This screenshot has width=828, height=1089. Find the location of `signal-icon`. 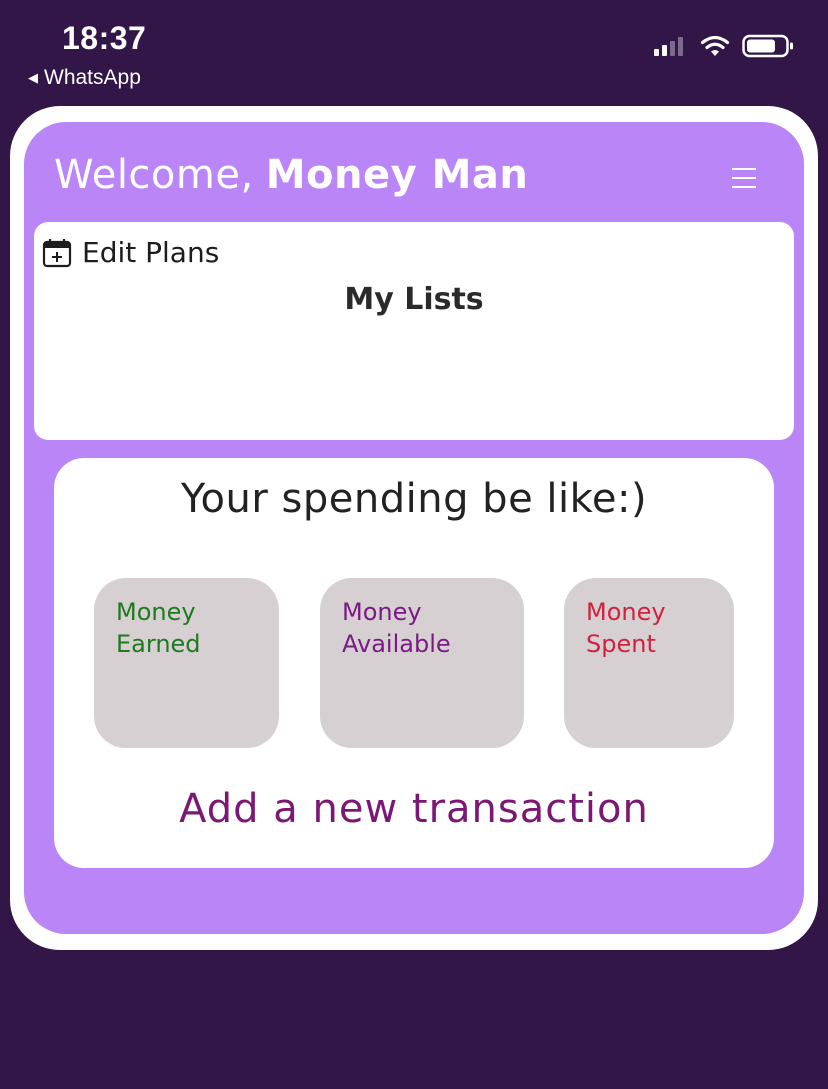

signal-icon is located at coordinates (668, 46).